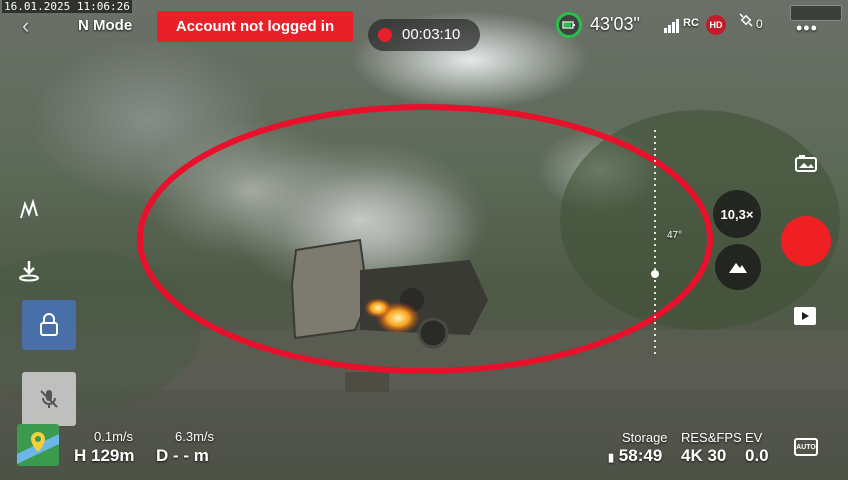  Describe the element at coordinates (807, 28) in the screenshot. I see `more-icon: •••` at that location.